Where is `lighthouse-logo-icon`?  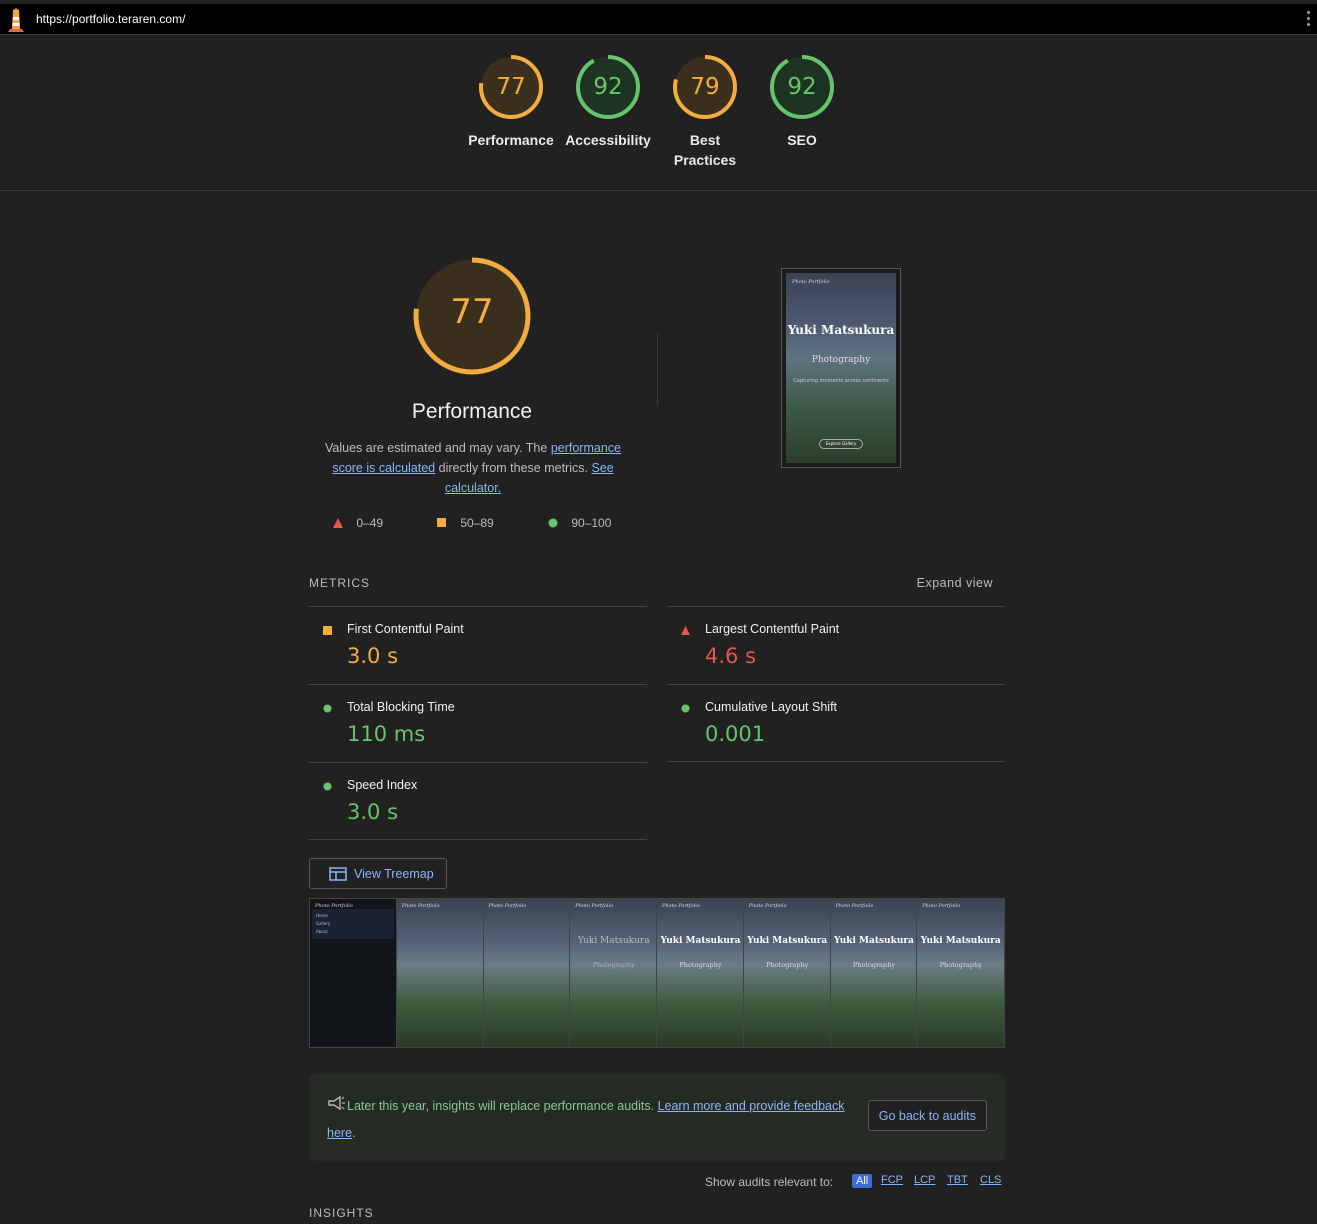 lighthouse-logo-icon is located at coordinates (16, 20).